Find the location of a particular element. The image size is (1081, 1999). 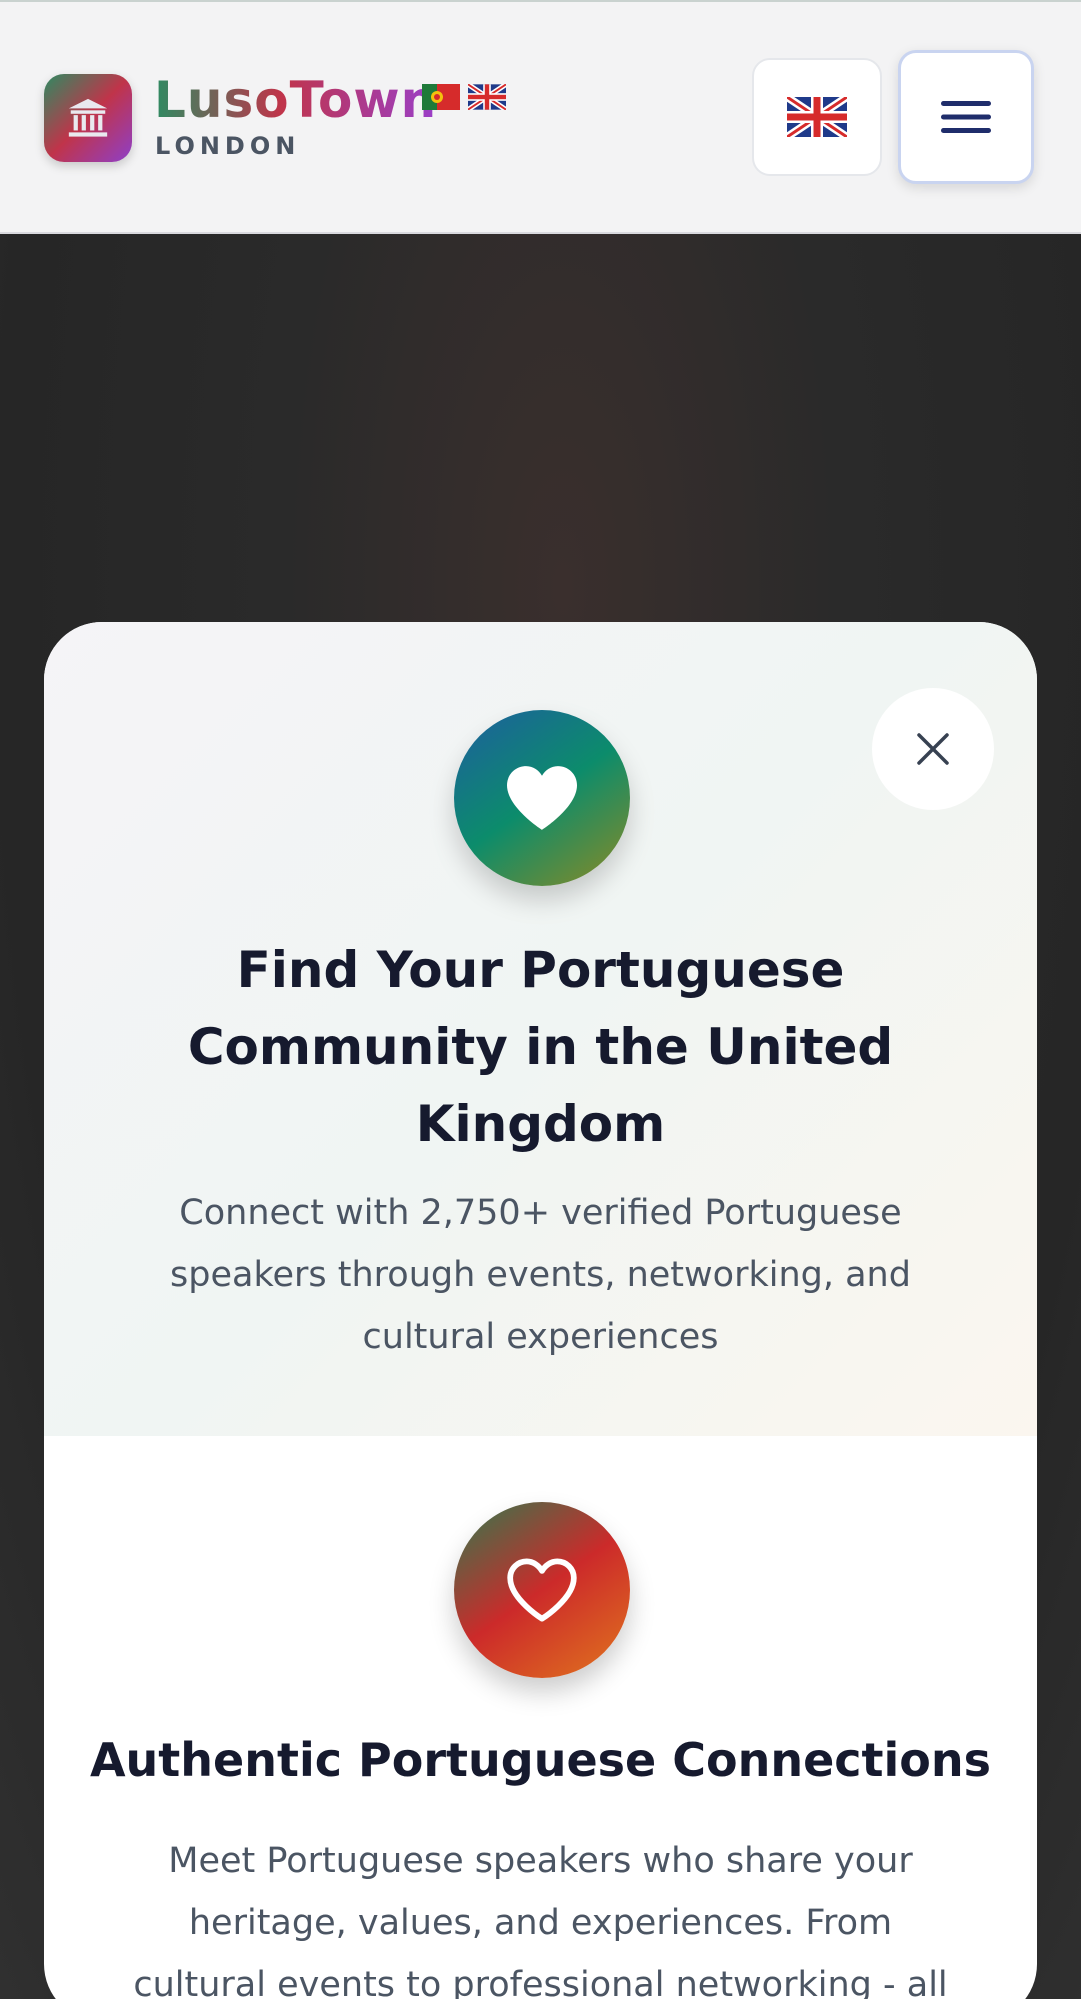

close-button is located at coordinates (933, 749).